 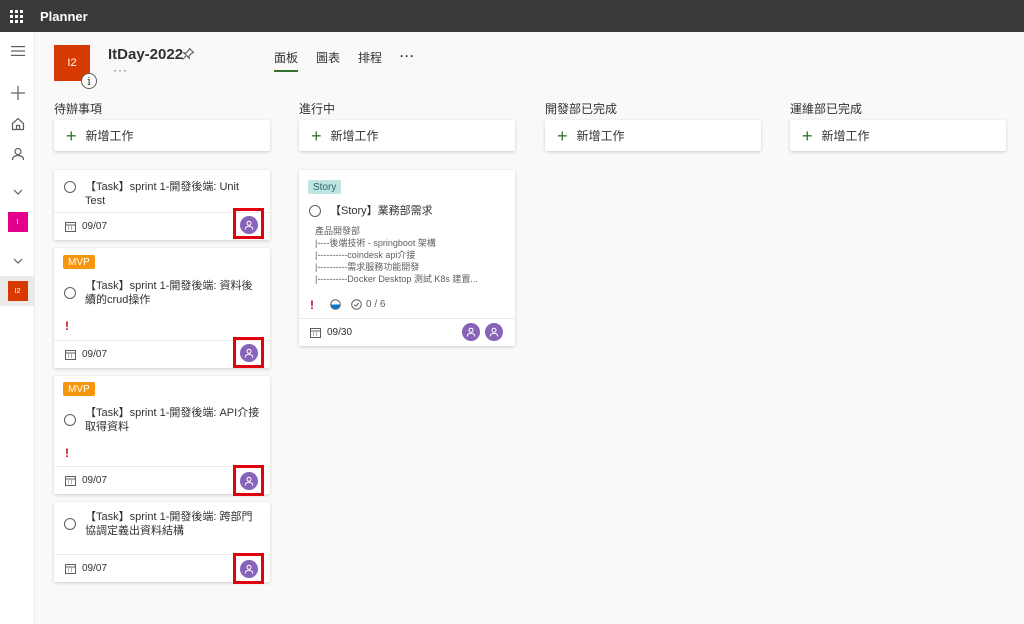 I want to click on info-icon: i, so click(x=89, y=81).